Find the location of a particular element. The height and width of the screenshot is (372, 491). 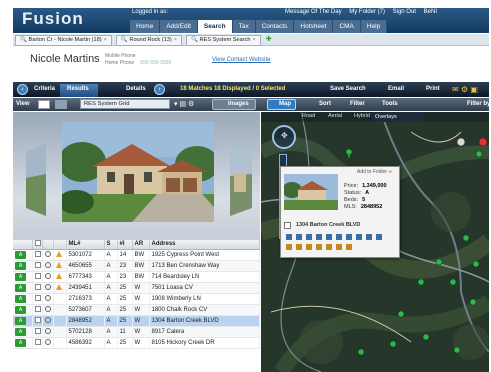

select-all-checkbox is located at coordinates (37, 243).